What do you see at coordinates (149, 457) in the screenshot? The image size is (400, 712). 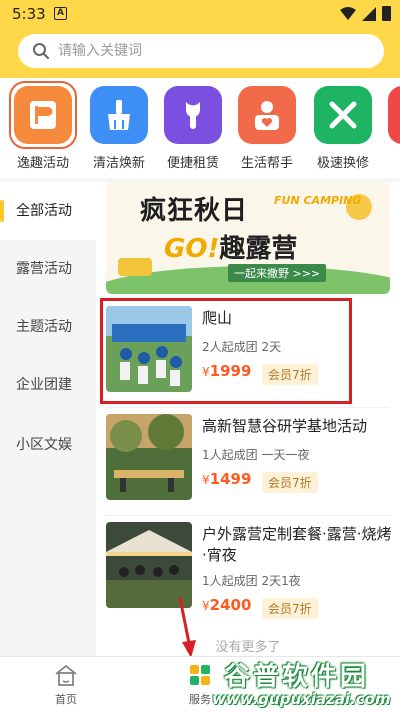 I see `activity-photo` at bounding box center [149, 457].